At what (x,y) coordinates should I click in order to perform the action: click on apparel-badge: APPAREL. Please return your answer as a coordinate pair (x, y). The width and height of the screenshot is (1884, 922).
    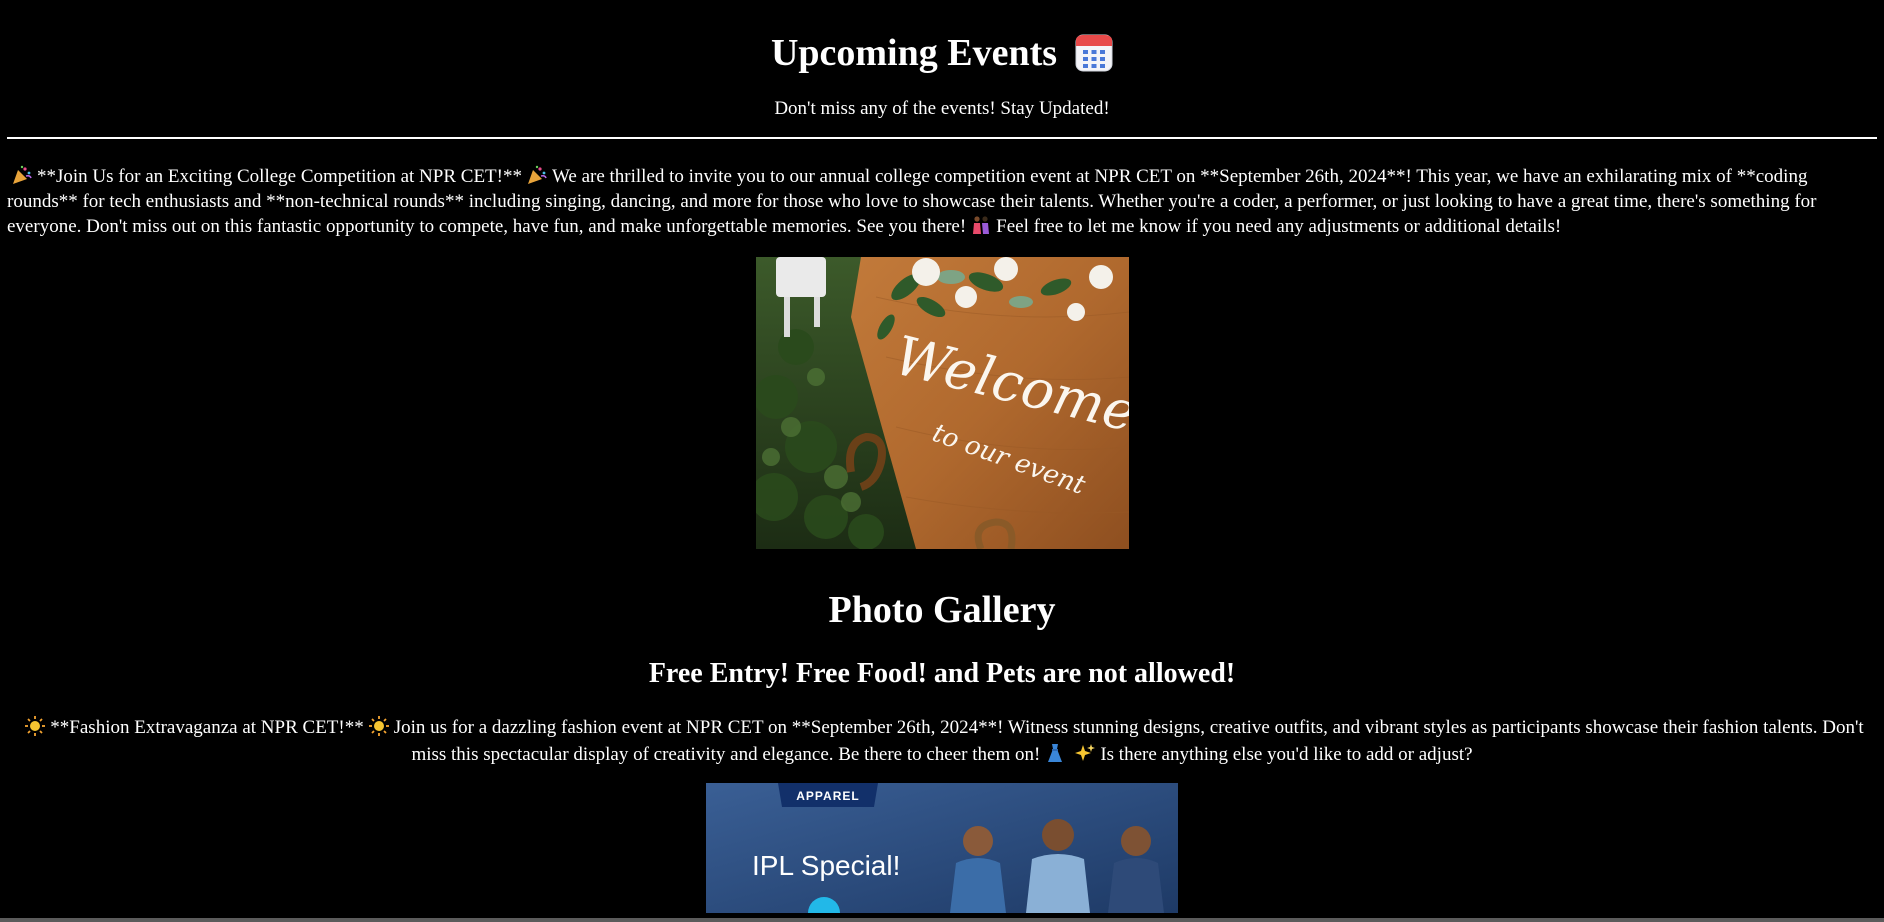
    Looking at the image, I should click on (827, 796).